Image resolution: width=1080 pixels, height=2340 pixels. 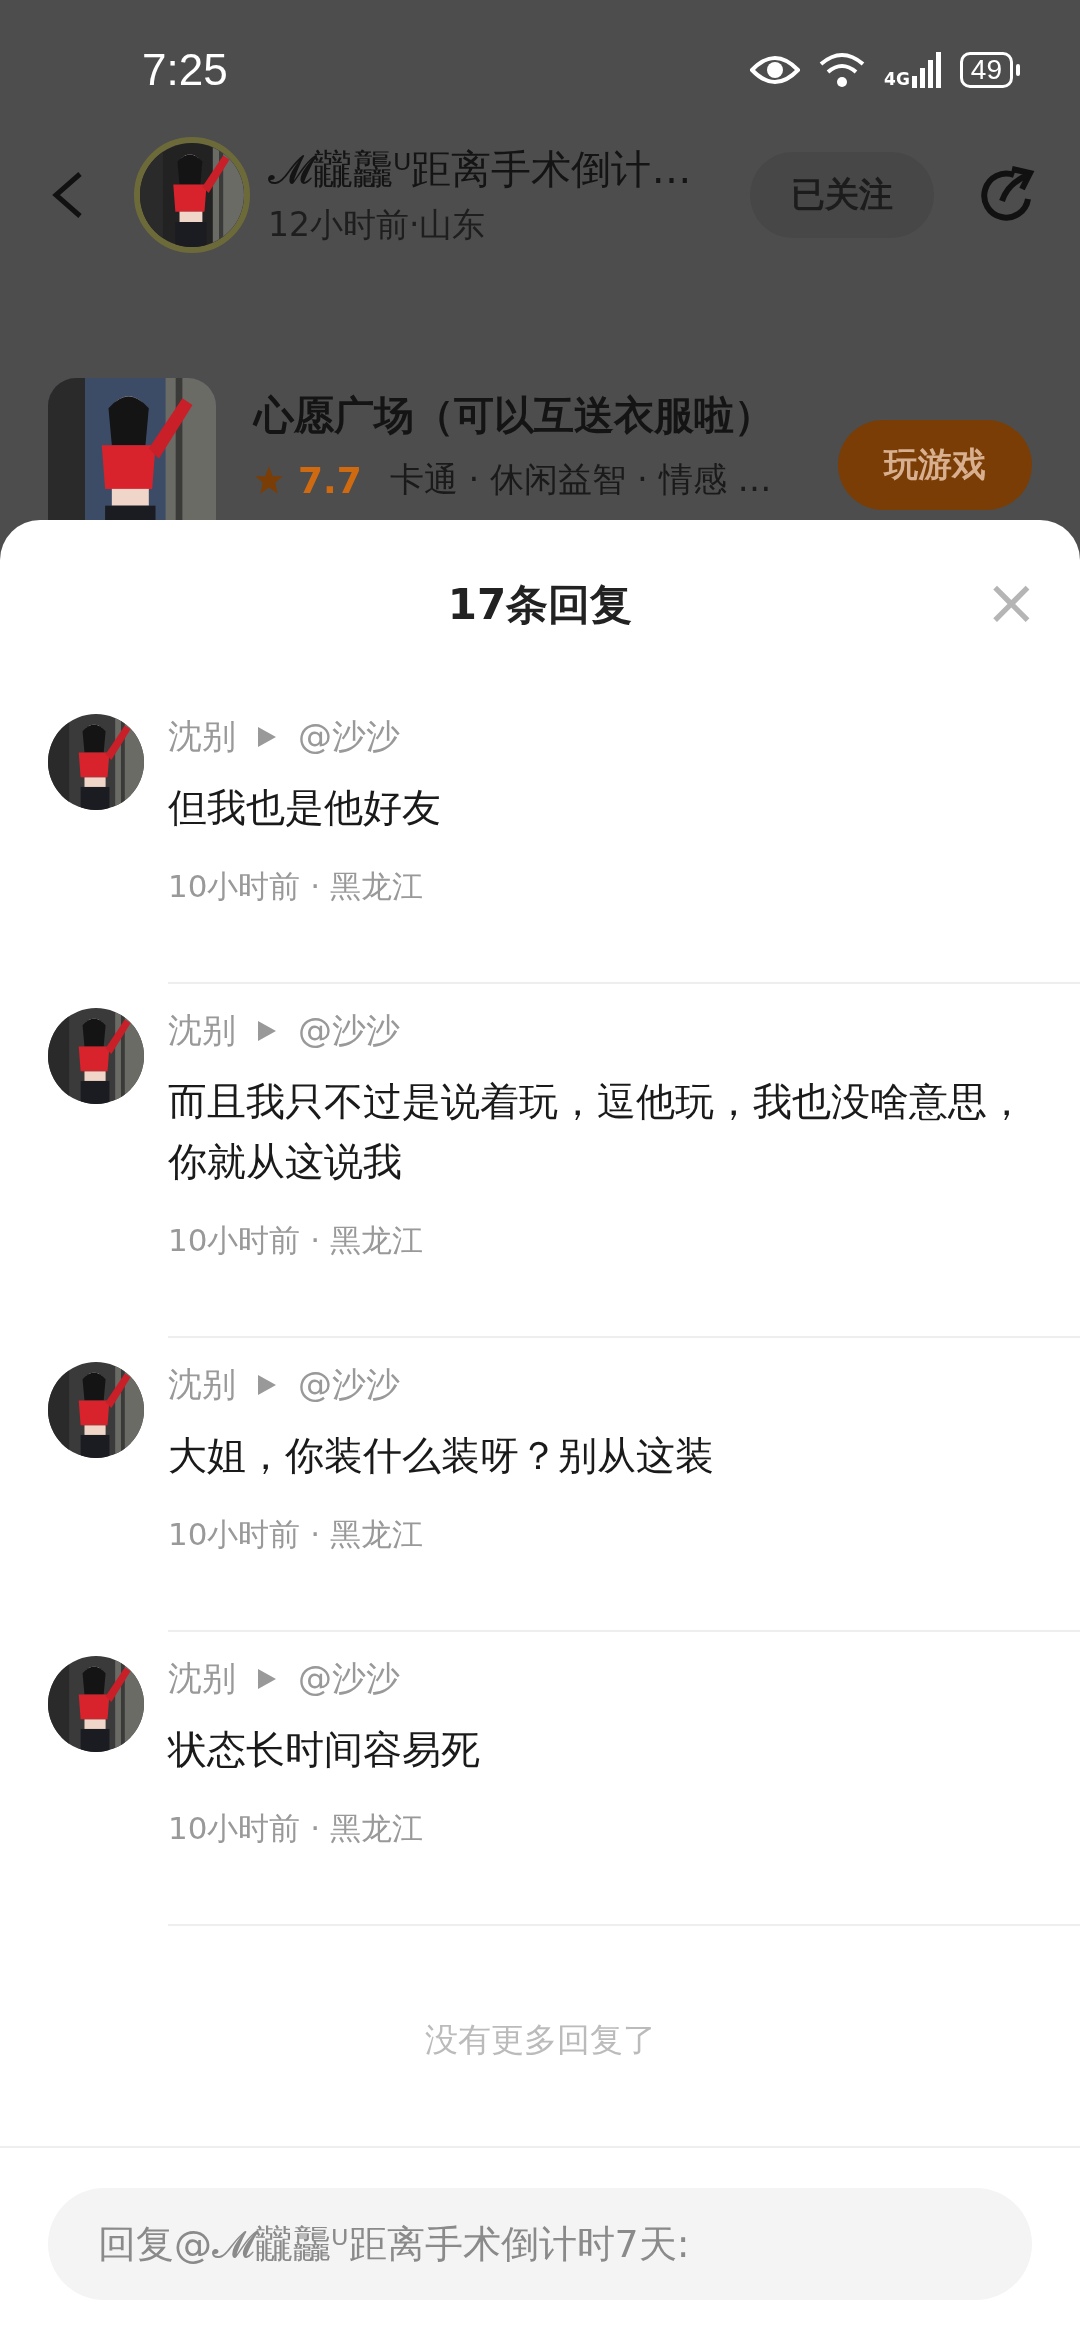 What do you see at coordinates (540, 2040) in the screenshot?
I see `end-note: 没有更多回复了` at bounding box center [540, 2040].